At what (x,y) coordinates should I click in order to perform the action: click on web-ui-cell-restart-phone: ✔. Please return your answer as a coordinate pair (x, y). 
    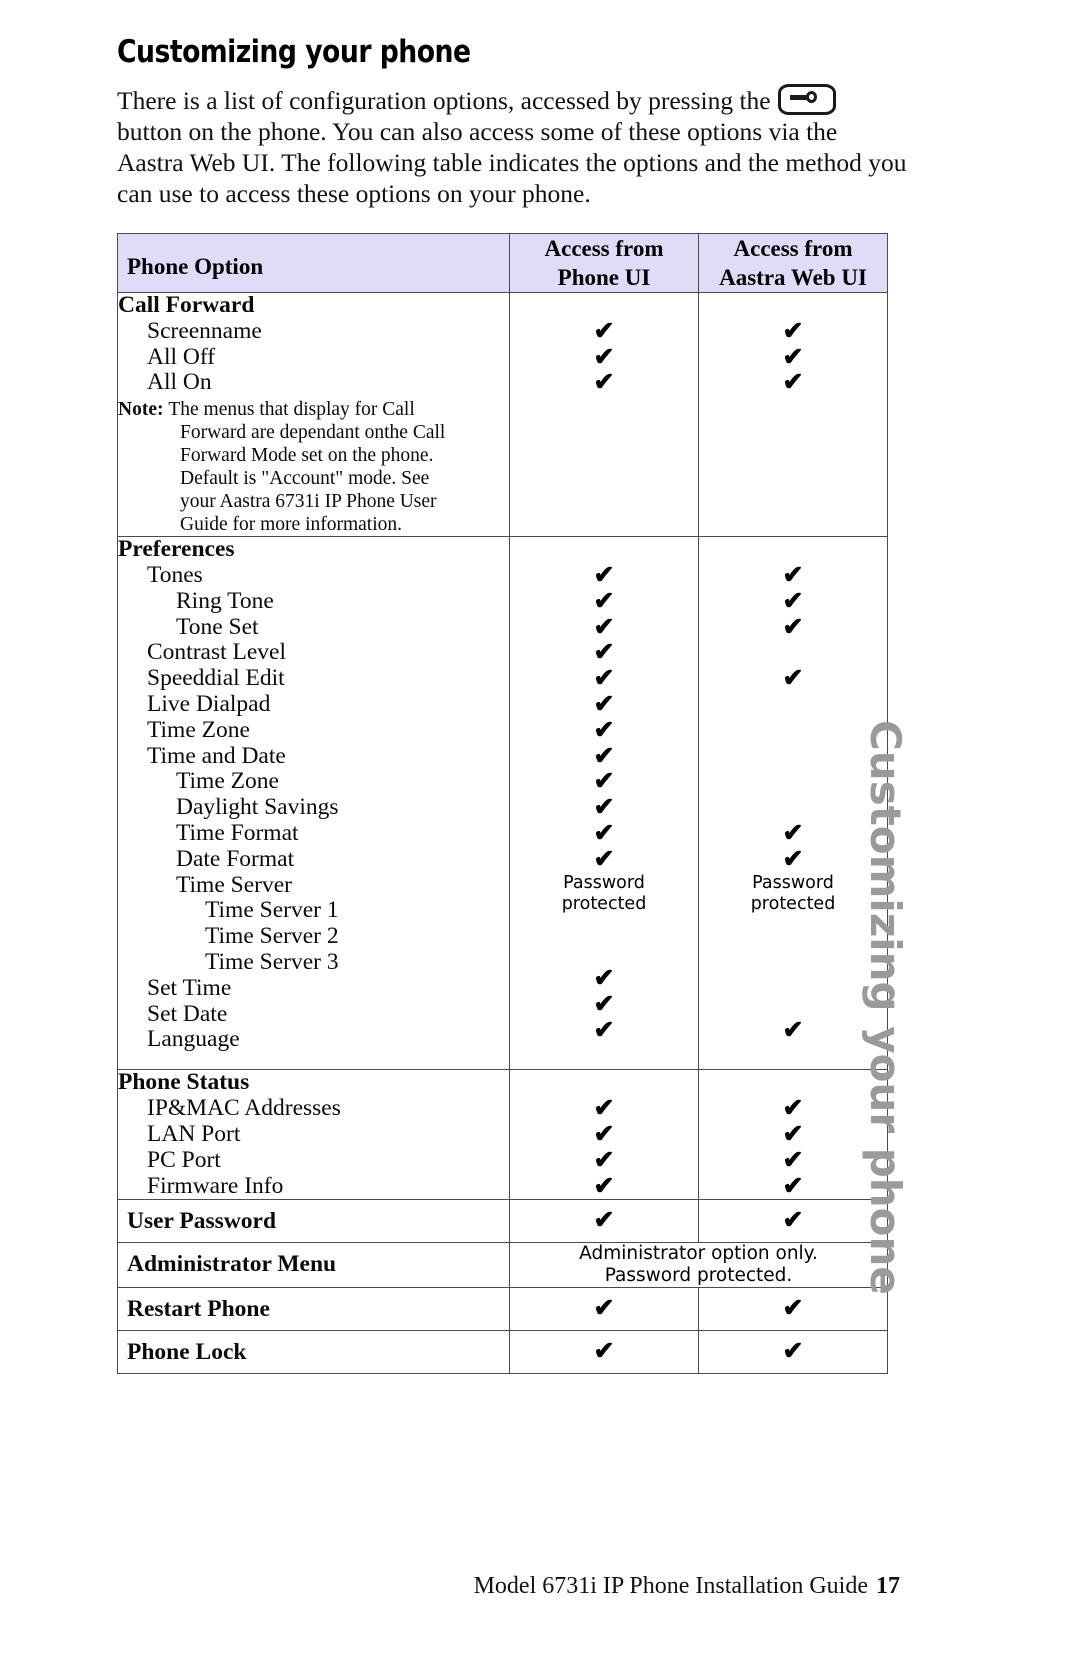
    Looking at the image, I should click on (793, 1309).